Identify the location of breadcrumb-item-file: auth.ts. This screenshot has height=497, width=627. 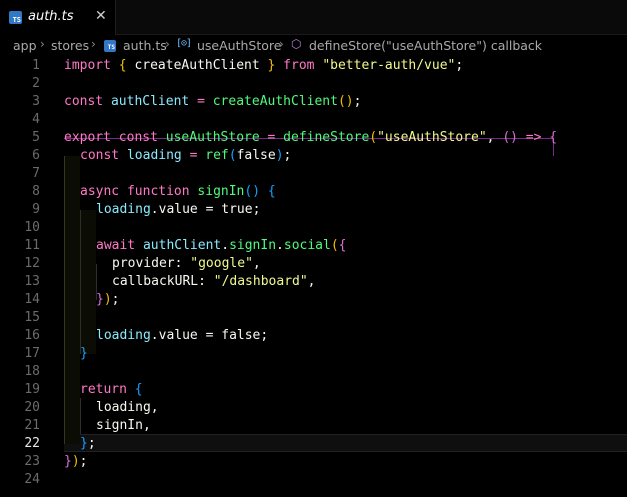
(145, 45).